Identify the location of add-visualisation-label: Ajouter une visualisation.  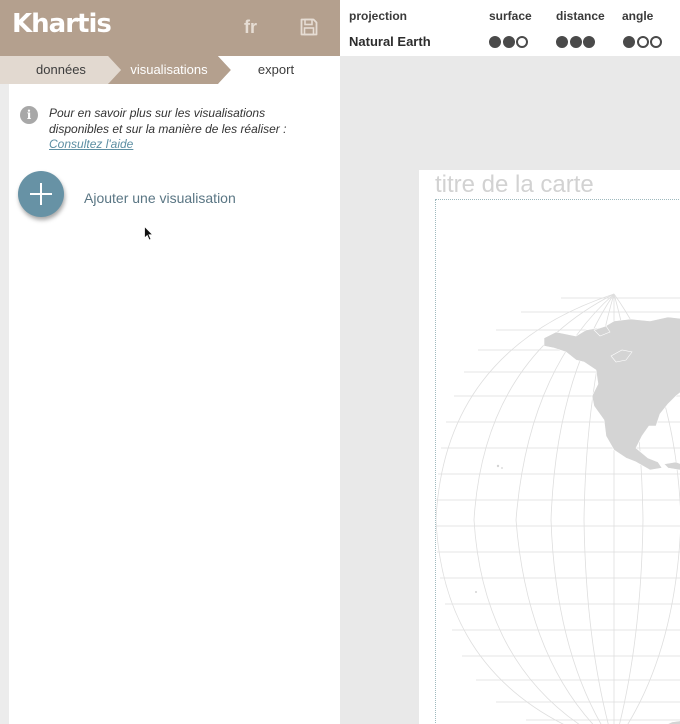
(160, 198).